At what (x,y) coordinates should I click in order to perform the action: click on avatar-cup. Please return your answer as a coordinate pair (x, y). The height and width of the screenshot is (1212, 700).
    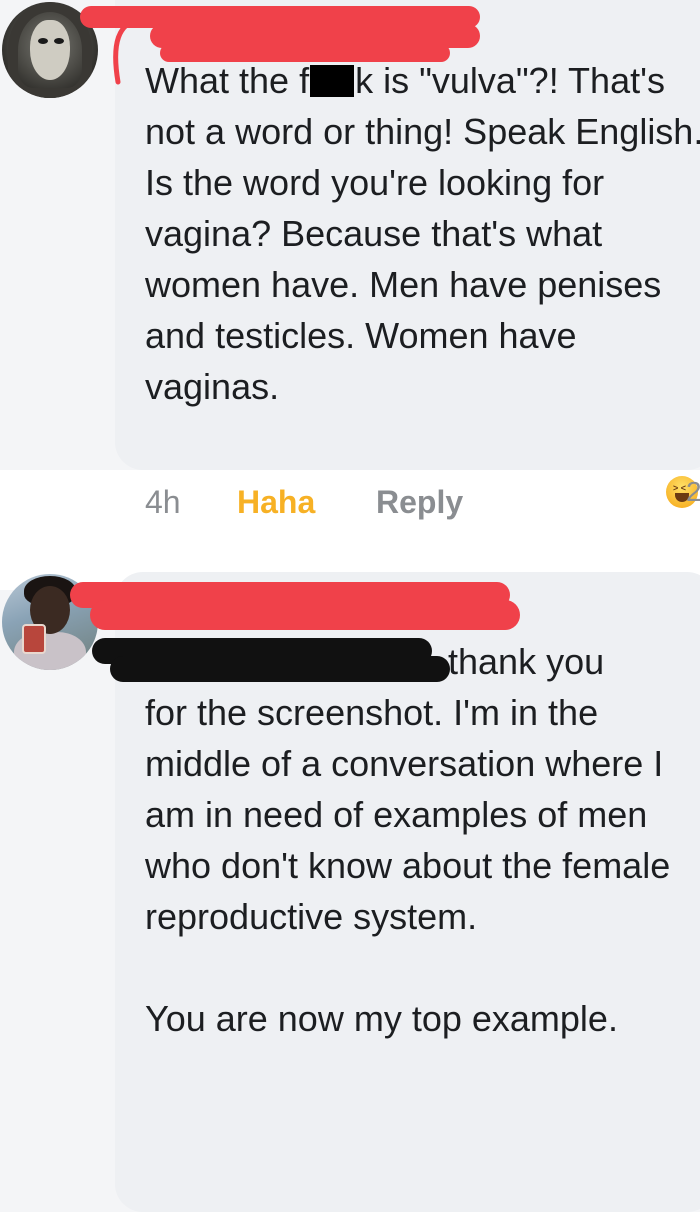
    Looking at the image, I should click on (34, 639).